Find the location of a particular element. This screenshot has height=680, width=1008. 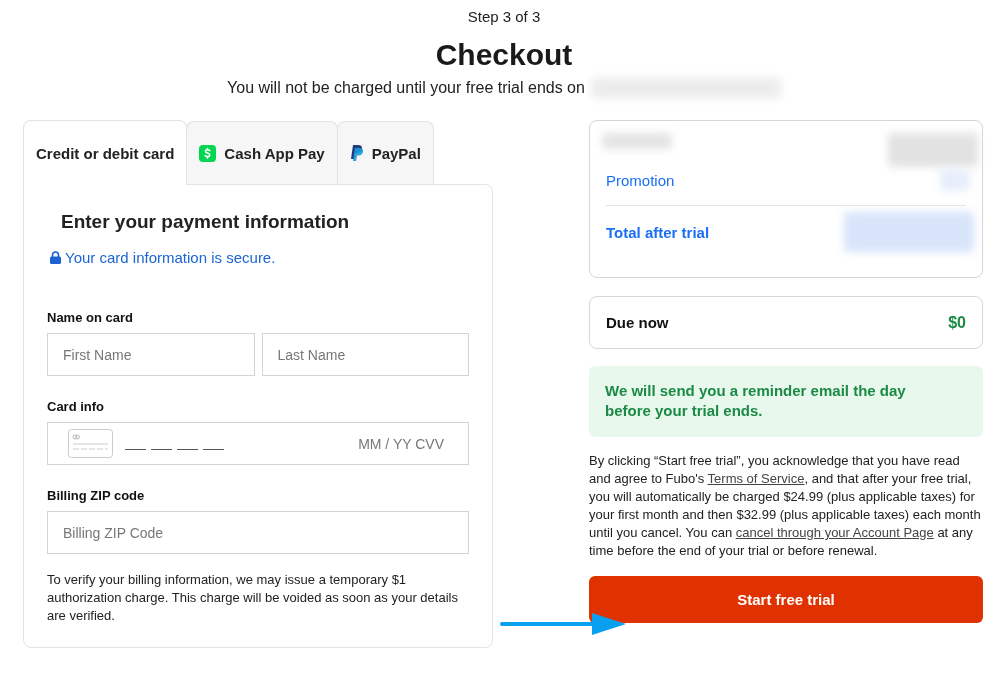

dollar-icon is located at coordinates (208, 153).